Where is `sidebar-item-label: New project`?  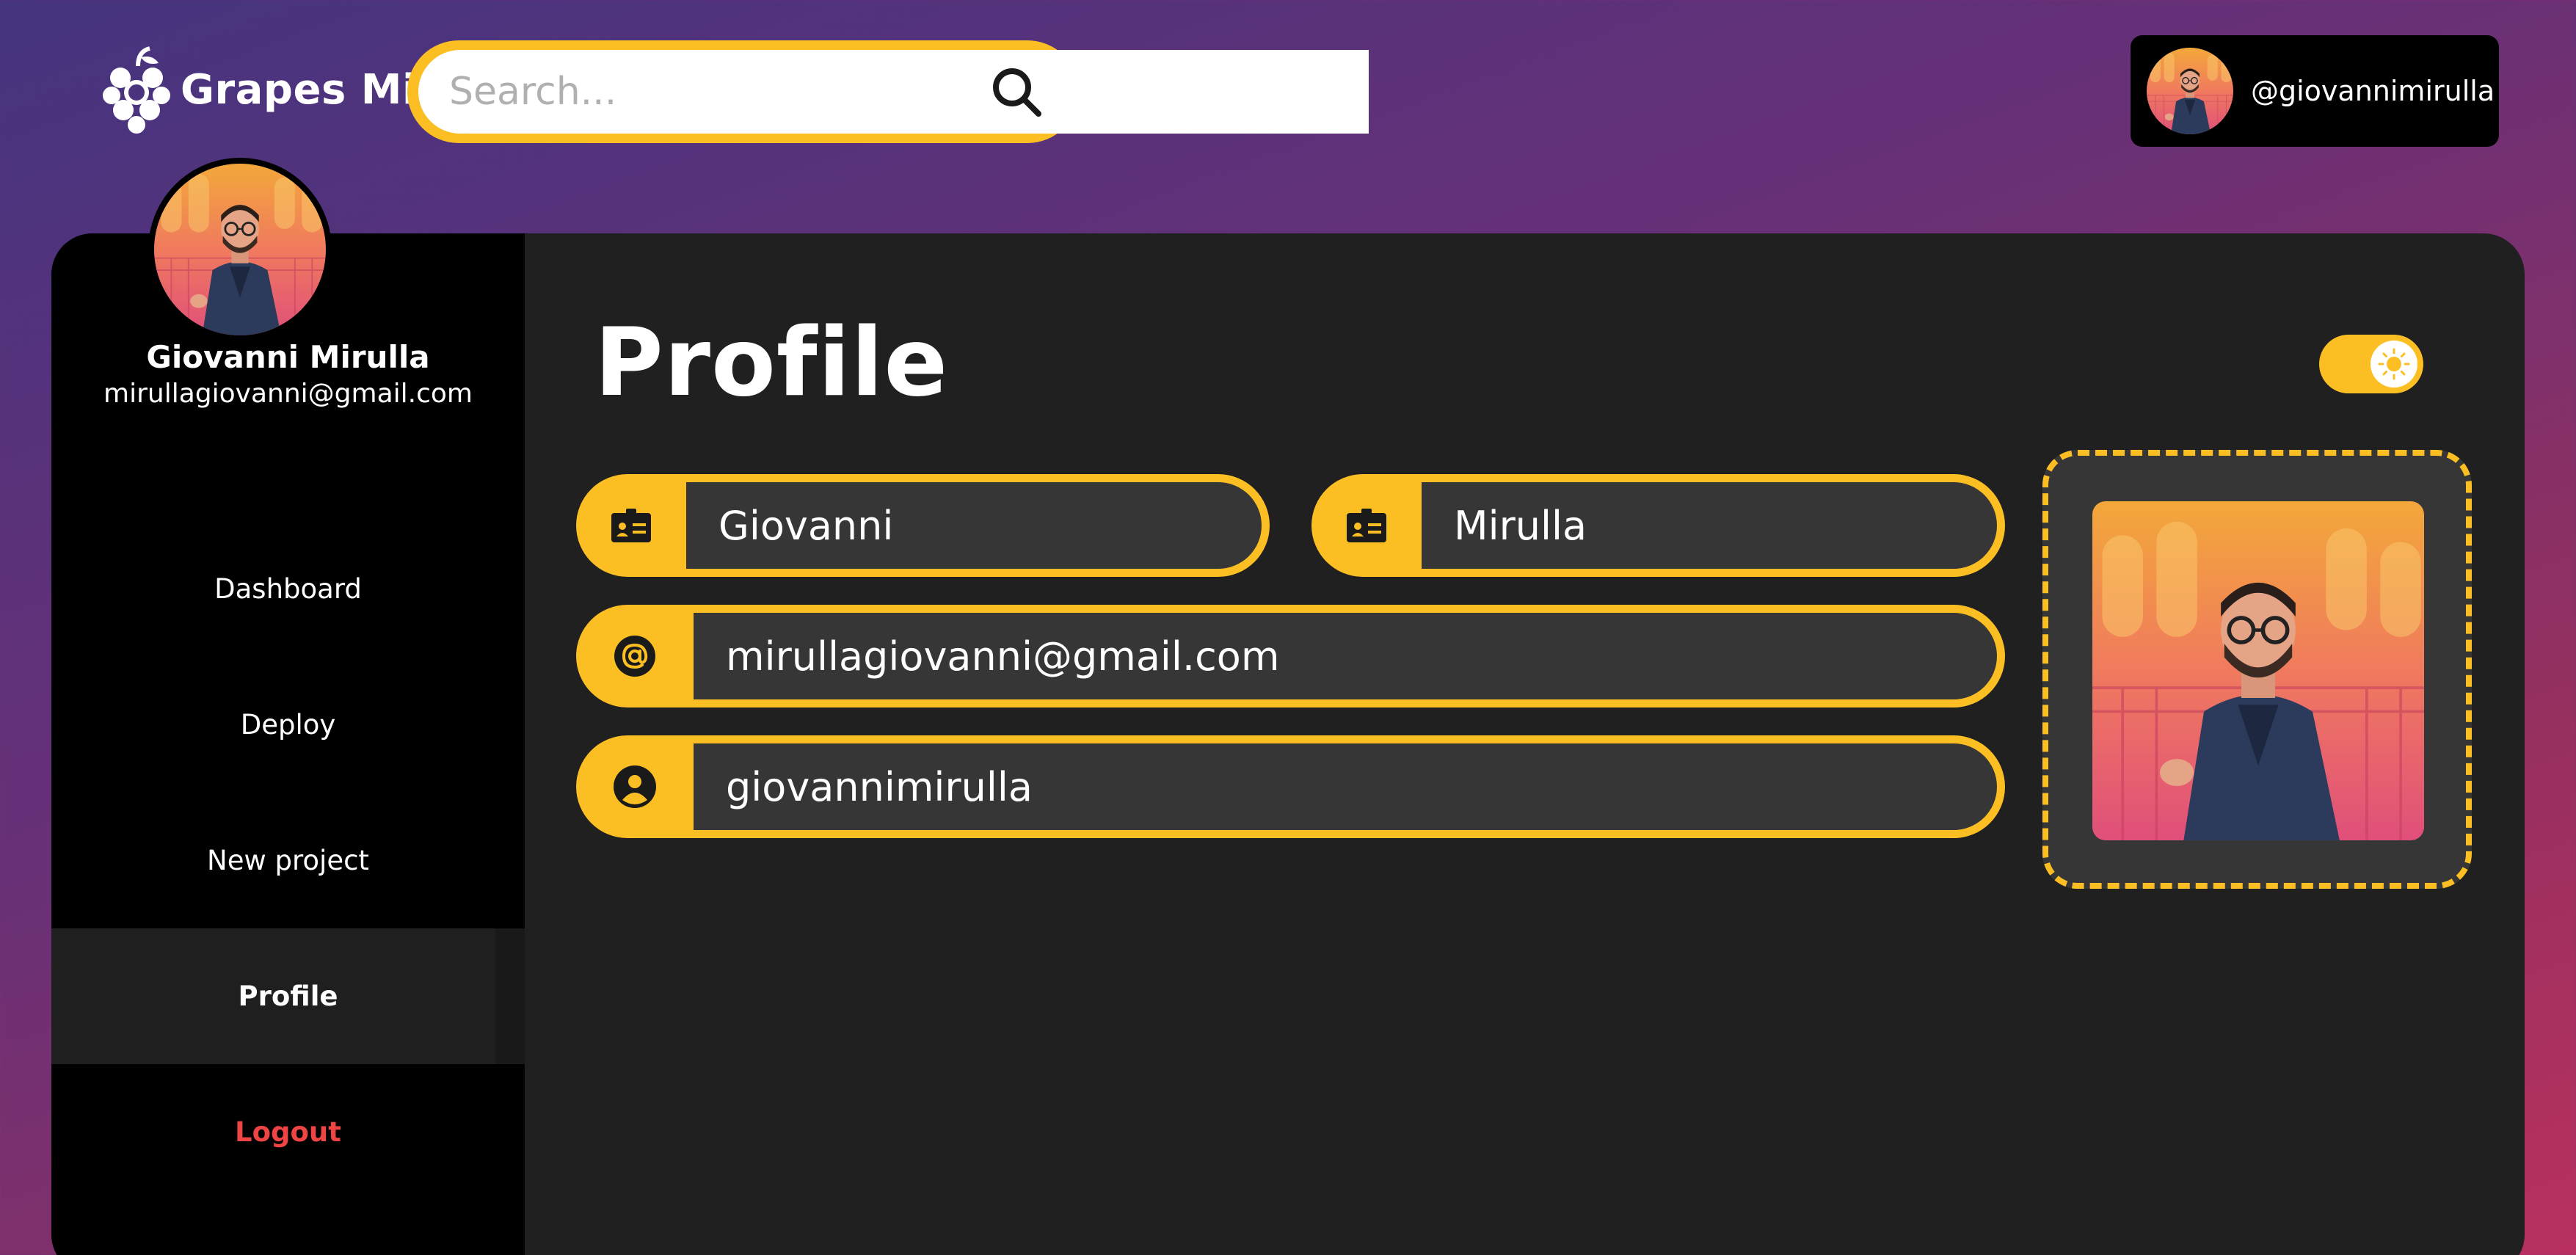
sidebar-item-label: New project is located at coordinates (288, 860).